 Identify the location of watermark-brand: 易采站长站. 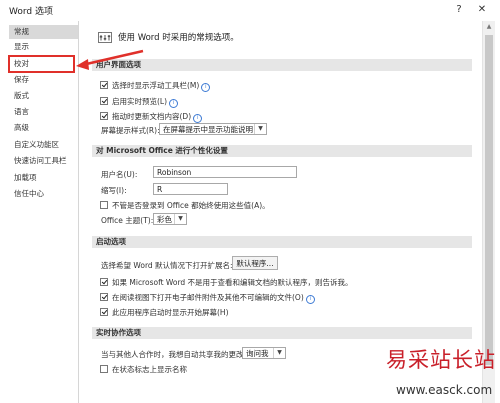
(441, 360).